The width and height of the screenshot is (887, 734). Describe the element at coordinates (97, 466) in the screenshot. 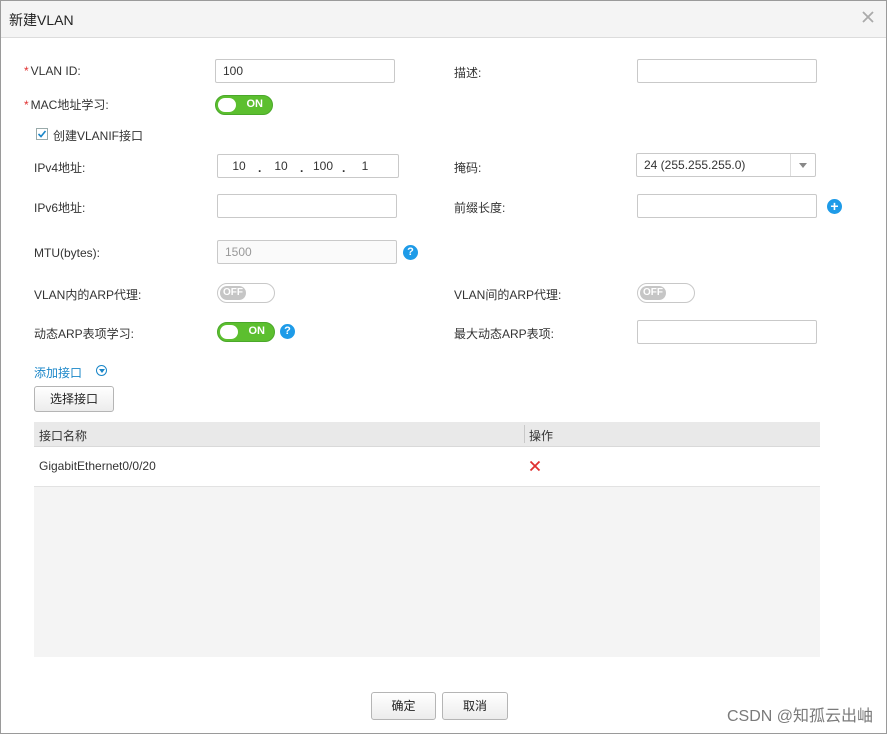

I see `port-name-cell: GigabitEthernet0/0/20` at that location.